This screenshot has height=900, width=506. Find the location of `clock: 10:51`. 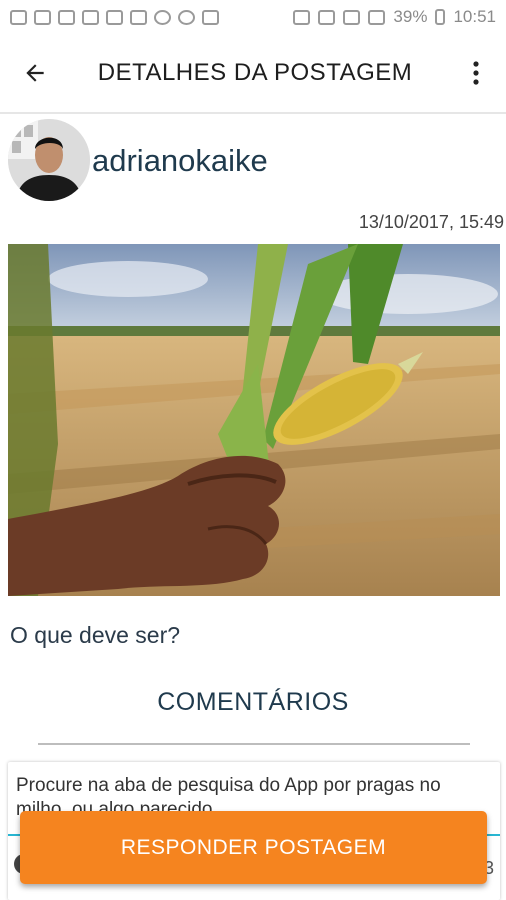

clock: 10:51 is located at coordinates (474, 16).